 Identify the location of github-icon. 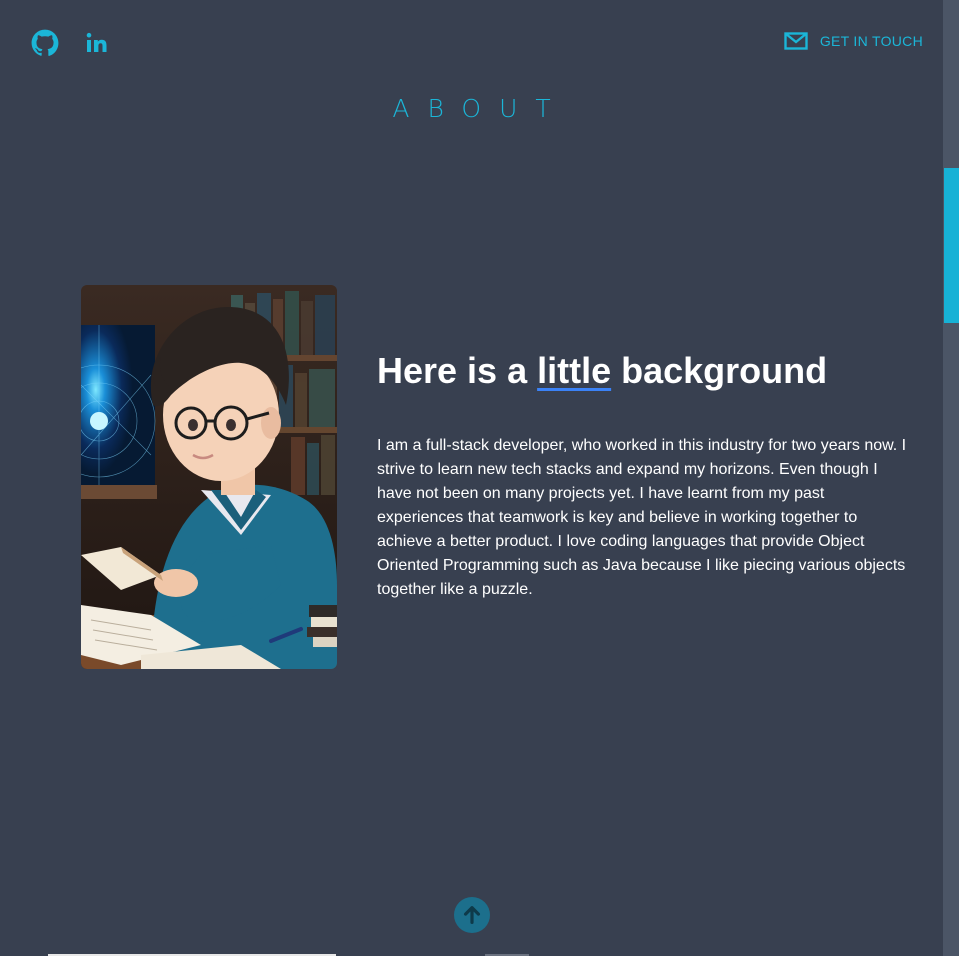
(45, 42).